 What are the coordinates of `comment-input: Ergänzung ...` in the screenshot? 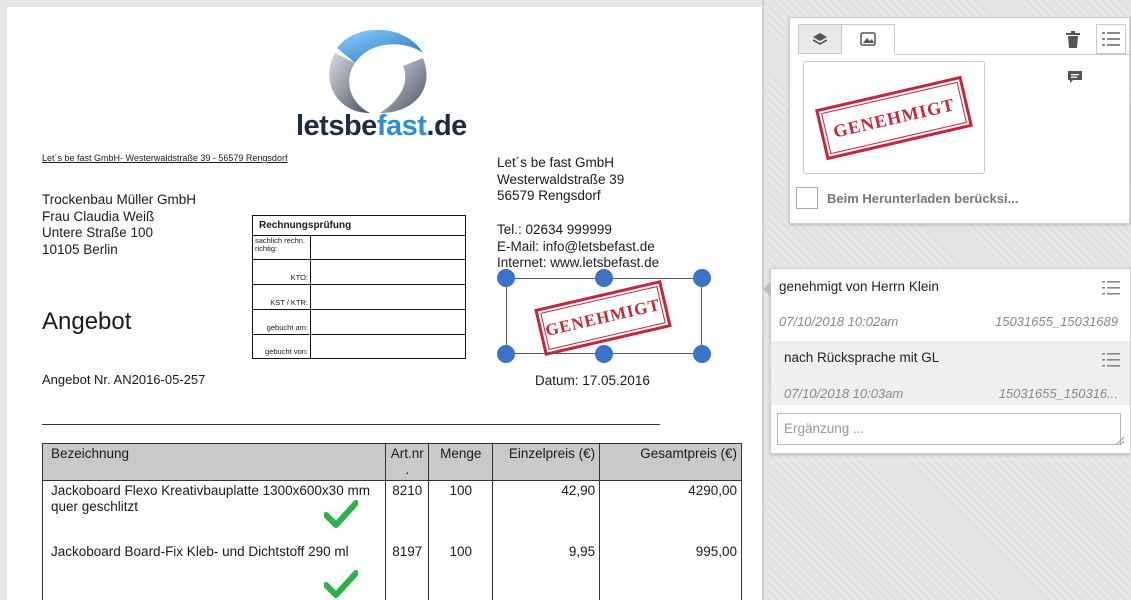 It's located at (949, 429).